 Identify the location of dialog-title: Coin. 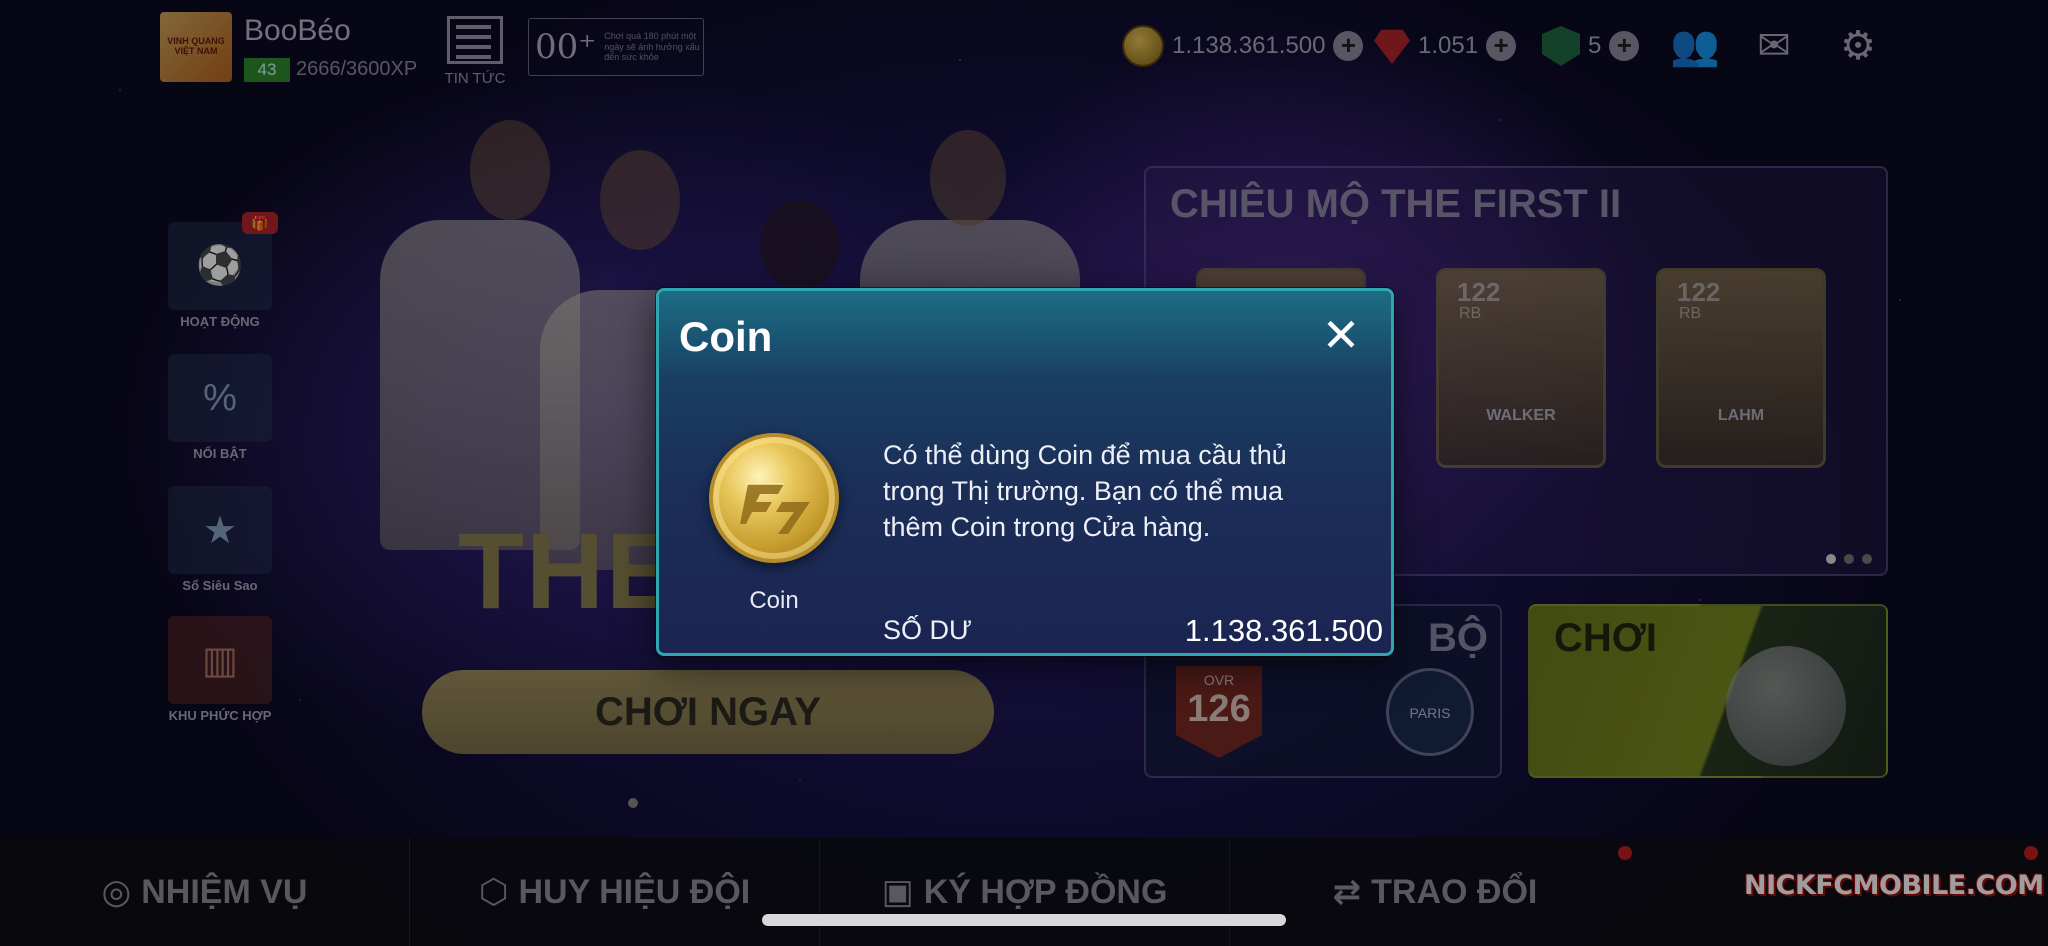
(726, 336).